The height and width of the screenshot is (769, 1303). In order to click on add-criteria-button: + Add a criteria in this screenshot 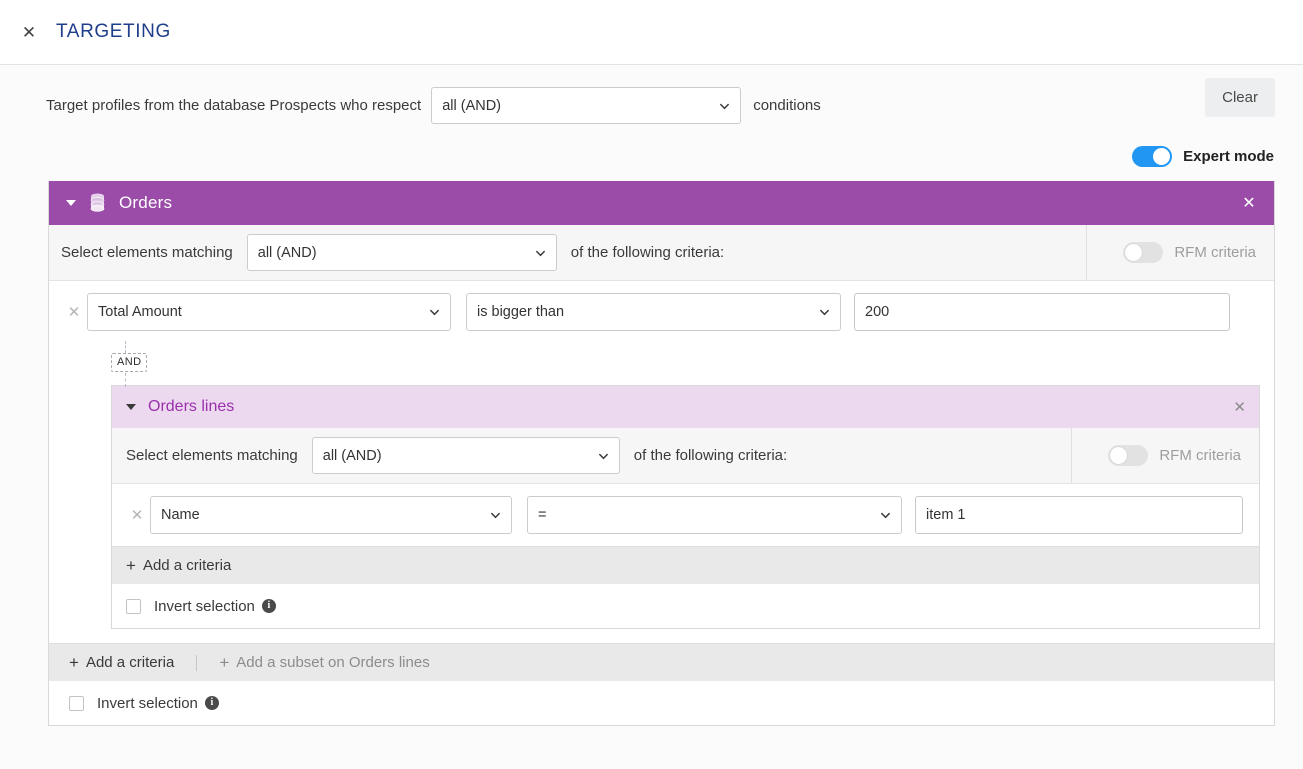, I will do `click(121, 662)`.